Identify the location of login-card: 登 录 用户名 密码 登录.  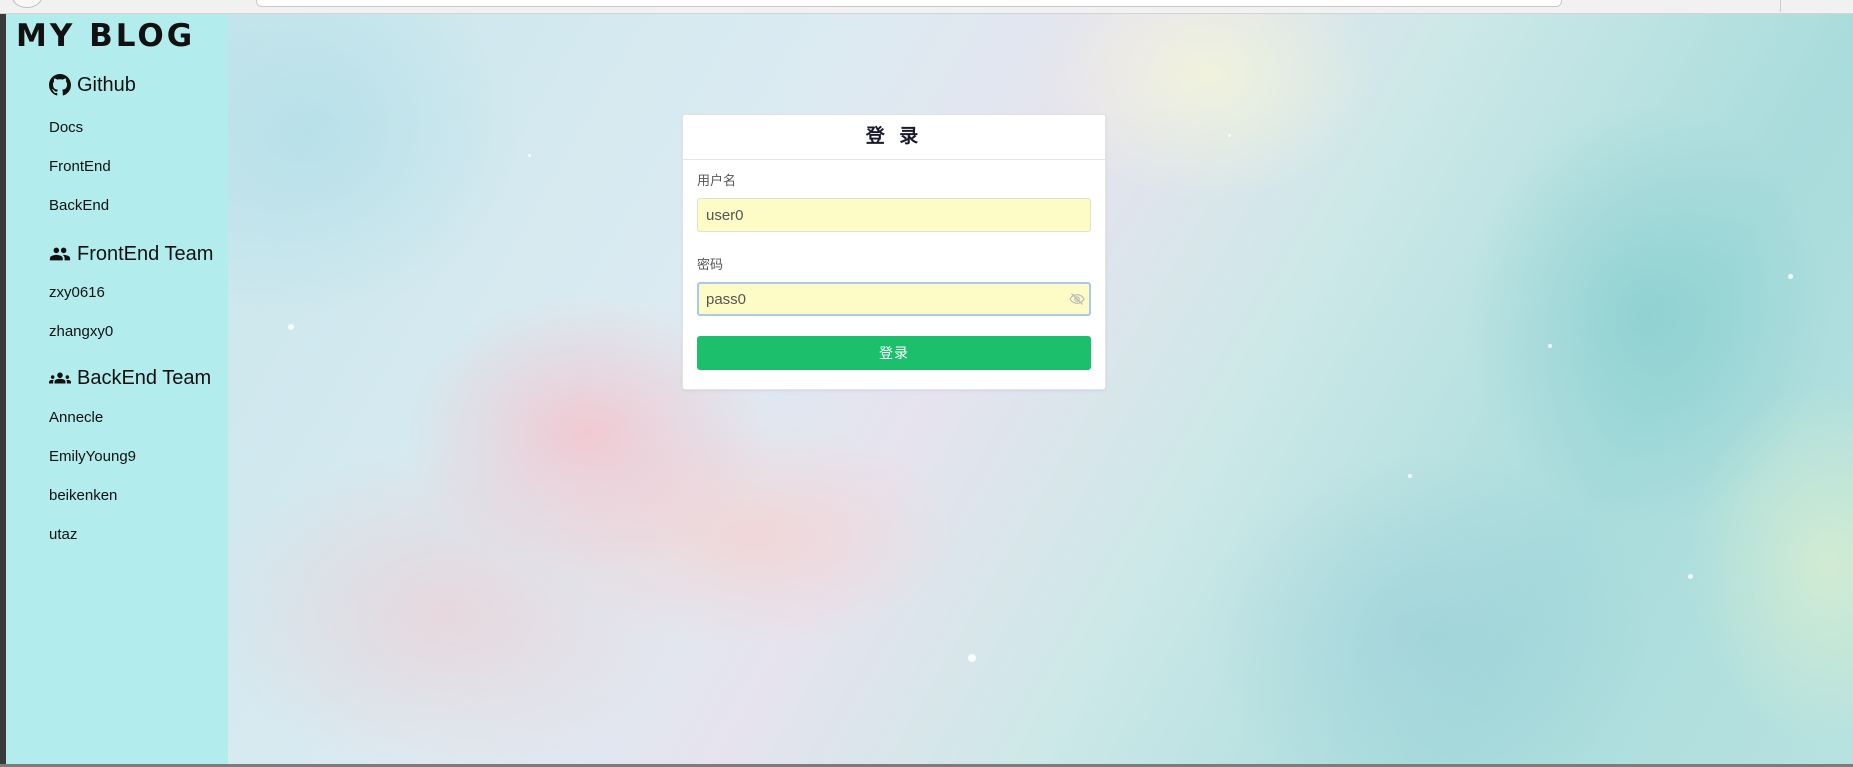
(894, 252).